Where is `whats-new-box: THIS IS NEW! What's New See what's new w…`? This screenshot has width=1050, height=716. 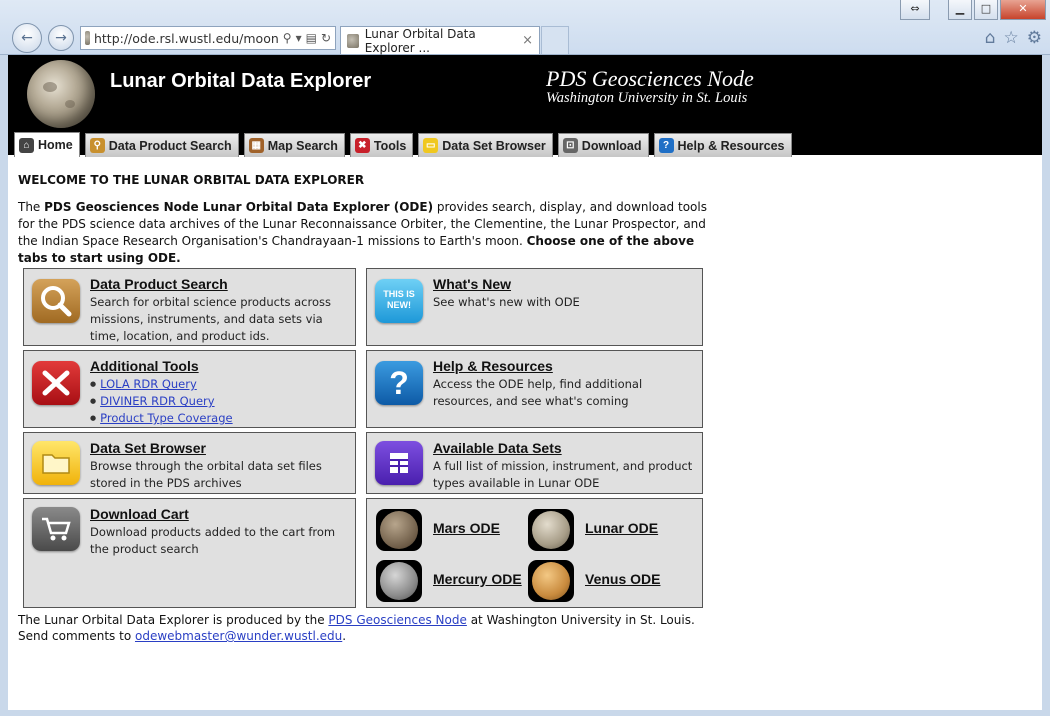
whats-new-box: THIS IS NEW! What's New See what's new w… is located at coordinates (534, 307).